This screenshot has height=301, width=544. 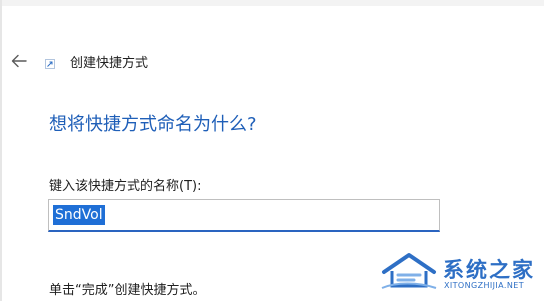 What do you see at coordinates (489, 270) in the screenshot?
I see `watermark-site-name: 系统之家` at bounding box center [489, 270].